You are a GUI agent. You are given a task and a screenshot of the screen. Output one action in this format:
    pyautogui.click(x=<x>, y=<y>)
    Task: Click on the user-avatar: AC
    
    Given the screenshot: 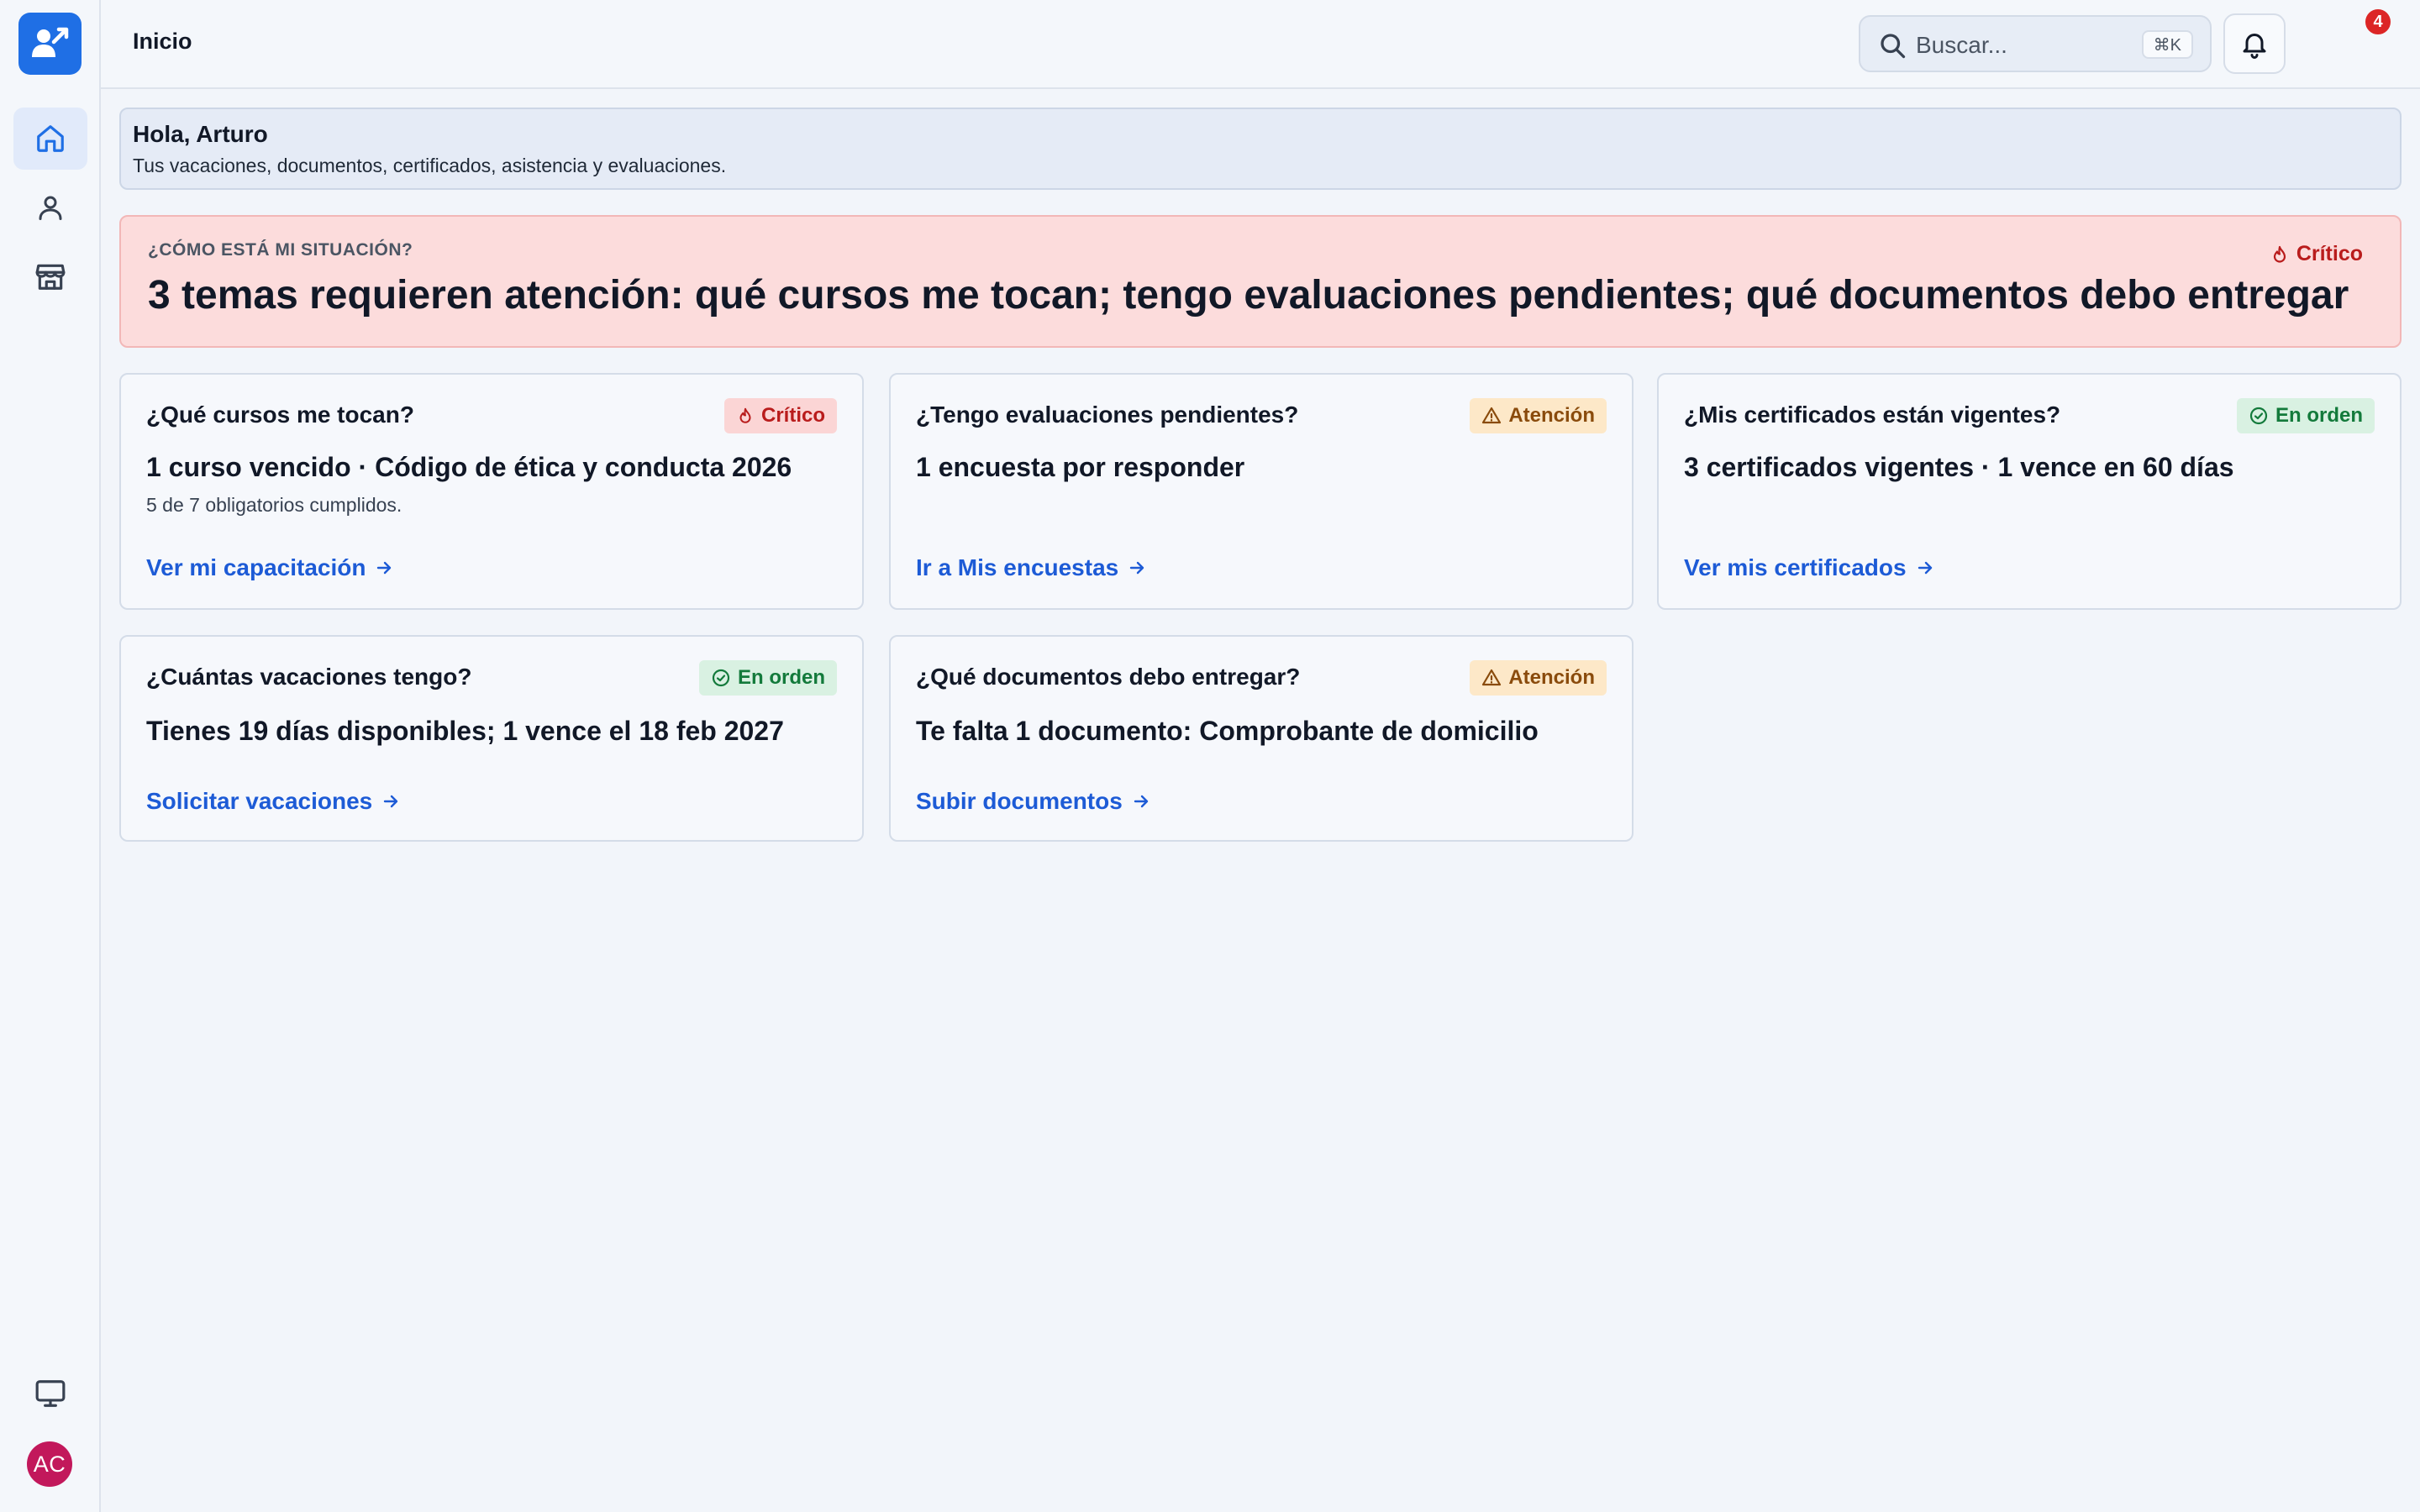 What is the action you would take?
    pyautogui.click(x=50, y=1464)
    